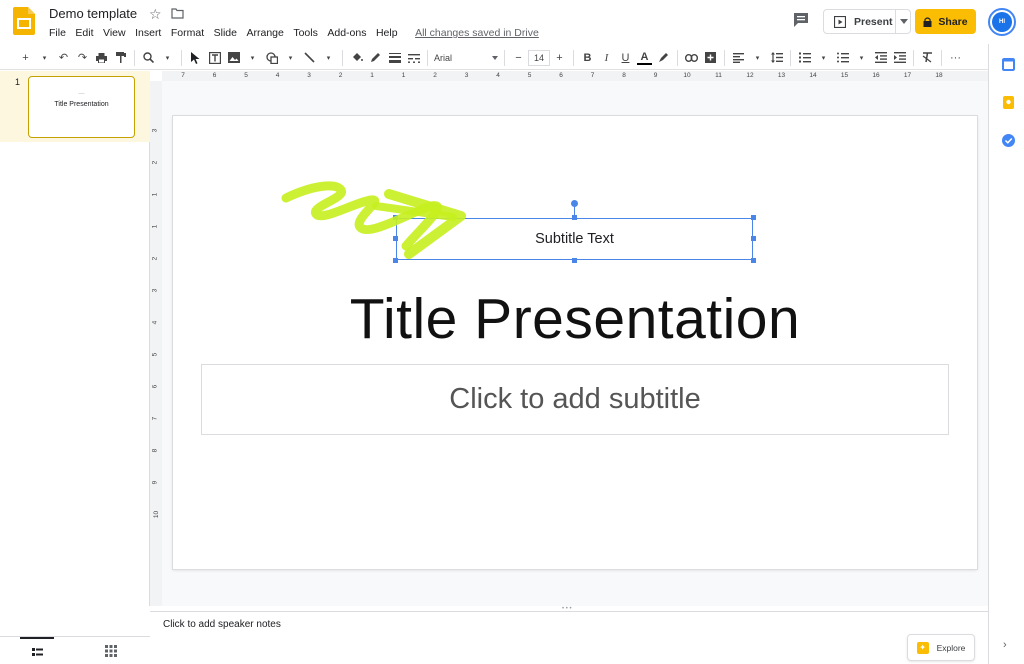  What do you see at coordinates (813, 75) in the screenshot?
I see `ruler-h-label: 14` at bounding box center [813, 75].